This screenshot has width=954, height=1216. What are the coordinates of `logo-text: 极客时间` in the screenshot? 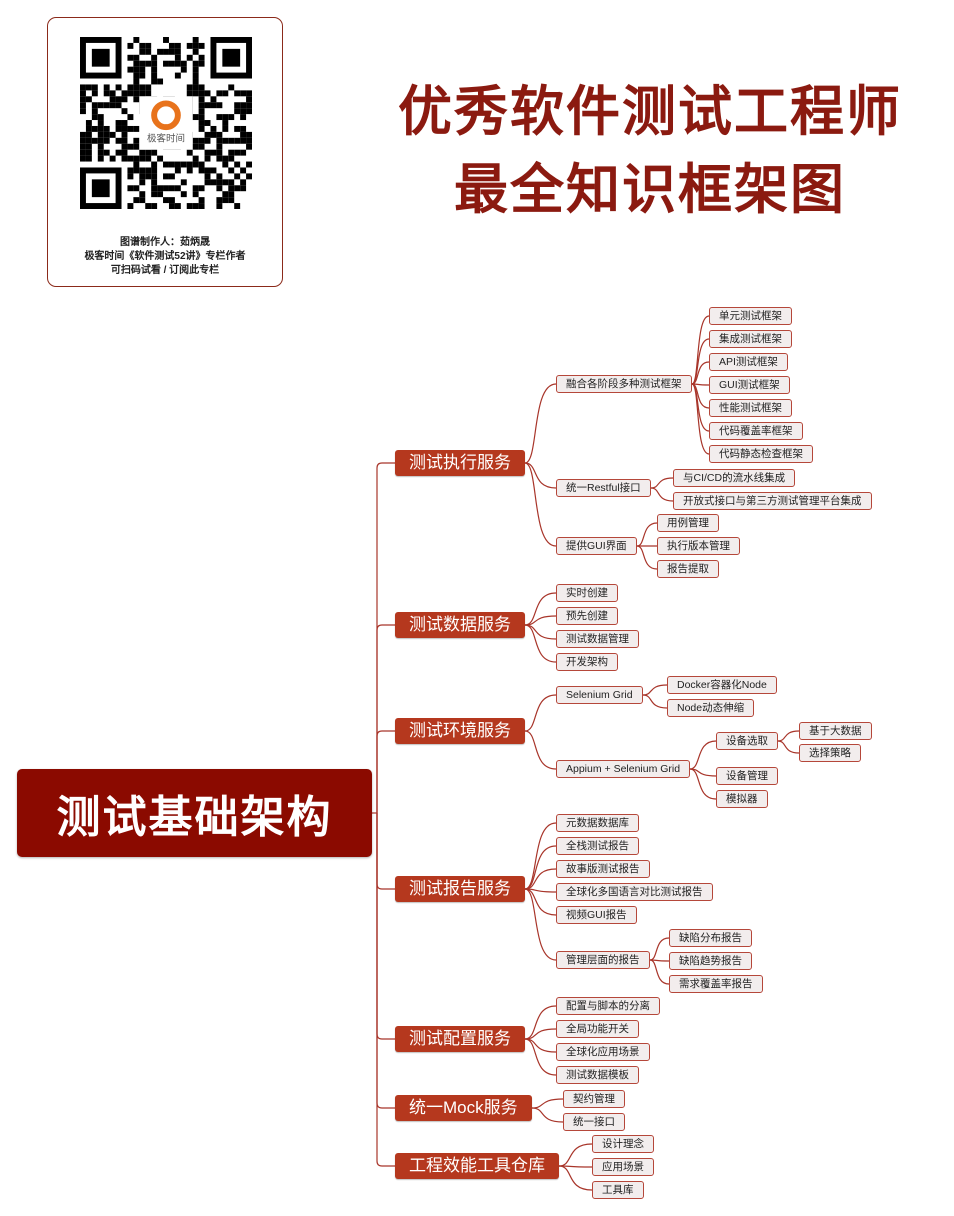 It's located at (166, 138).